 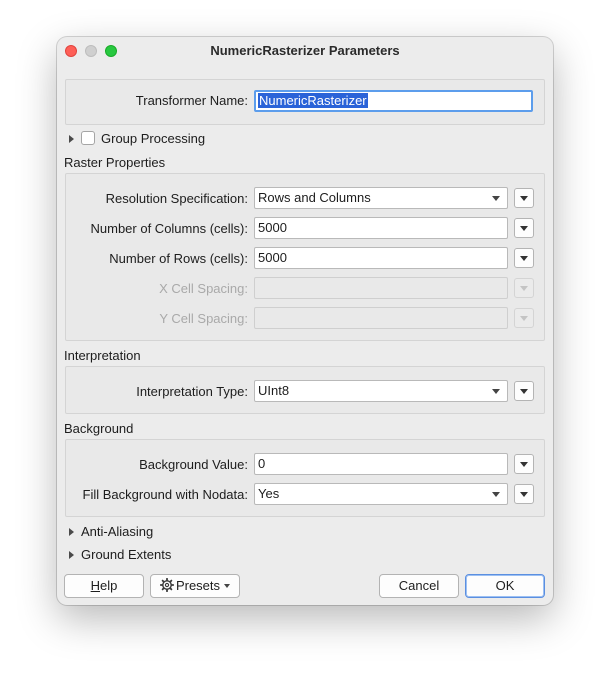 I want to click on help-label: elp, so click(x=109, y=585).